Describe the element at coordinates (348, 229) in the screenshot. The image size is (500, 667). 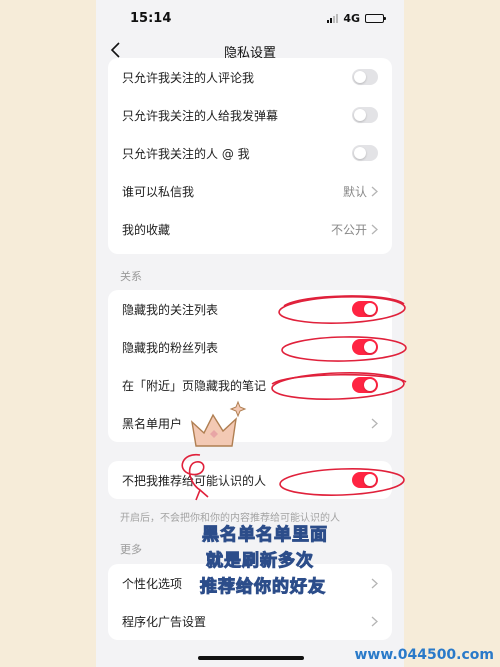
I see `row-value: 不公开` at that location.